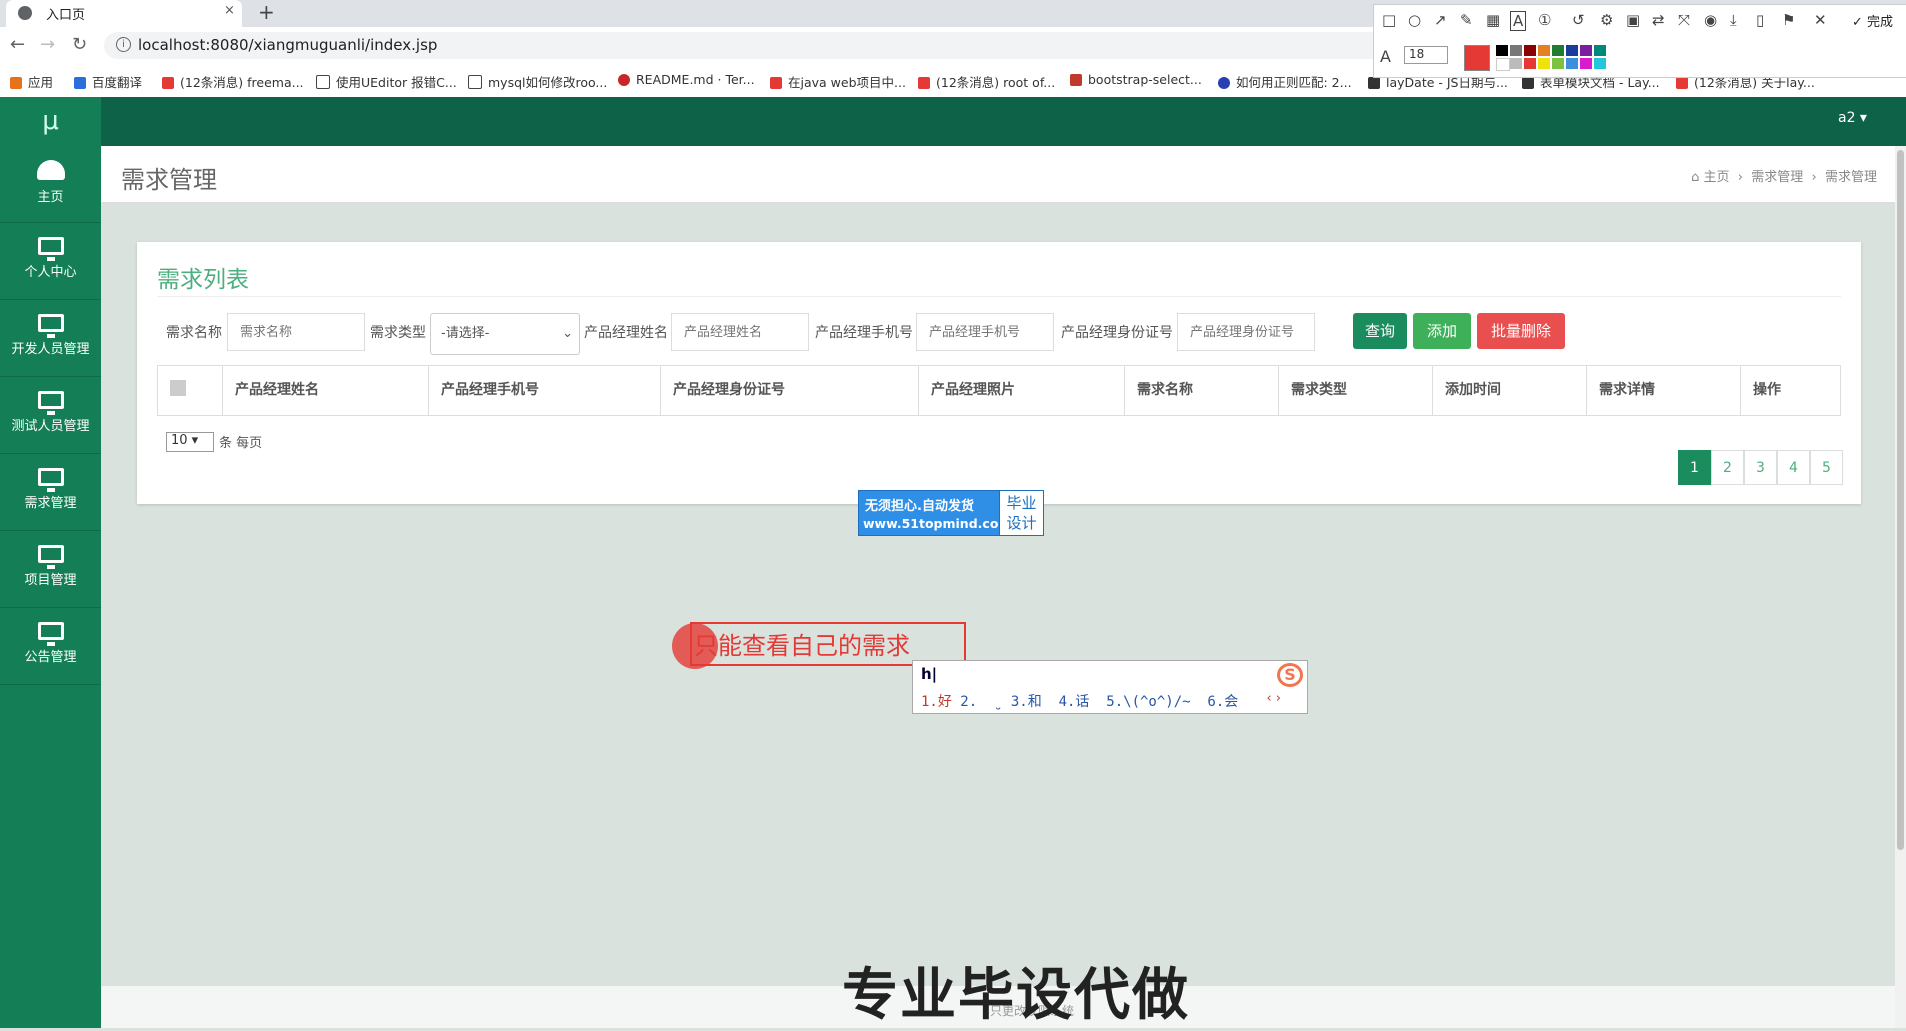 This screenshot has width=1906, height=1031. I want to click on reload-icon: ↻, so click(79, 44).